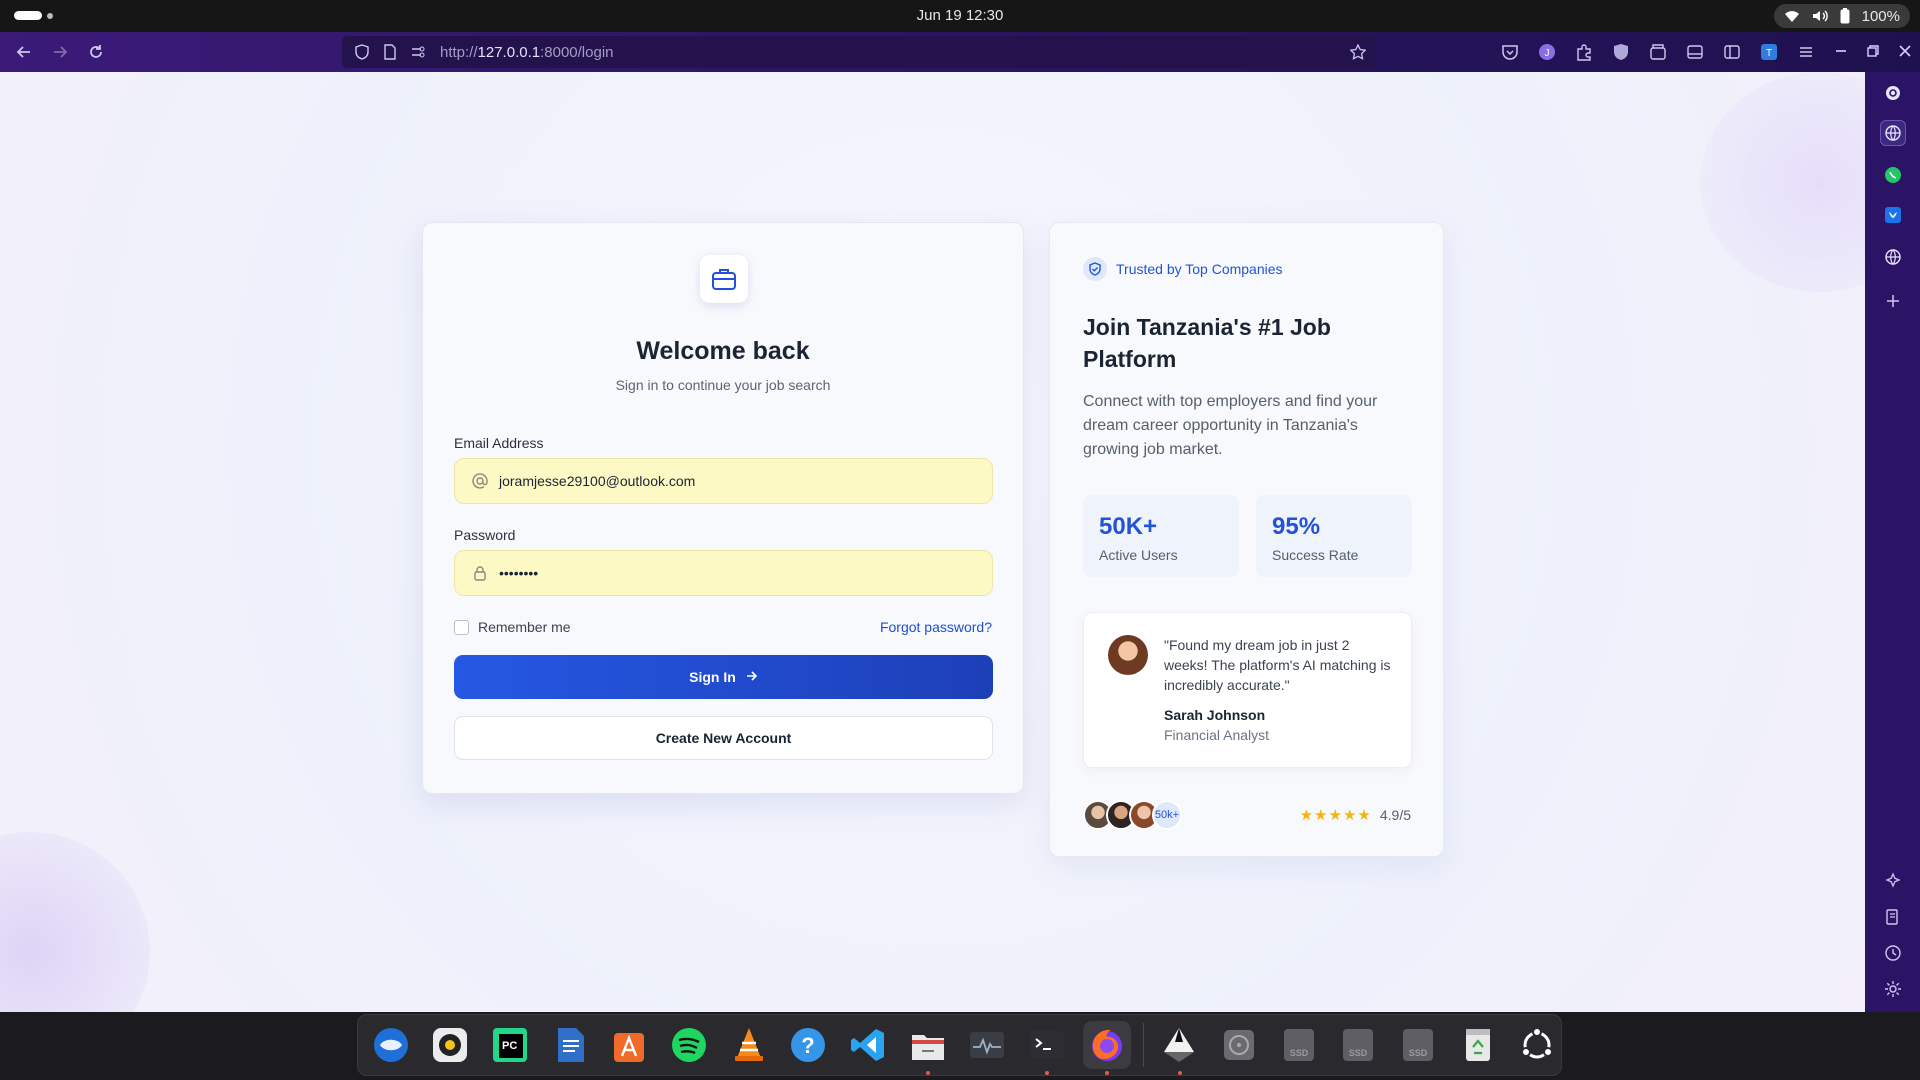 The height and width of the screenshot is (1080, 1920). What do you see at coordinates (512, 627) in the screenshot?
I see `remember-me: Remember me` at bounding box center [512, 627].